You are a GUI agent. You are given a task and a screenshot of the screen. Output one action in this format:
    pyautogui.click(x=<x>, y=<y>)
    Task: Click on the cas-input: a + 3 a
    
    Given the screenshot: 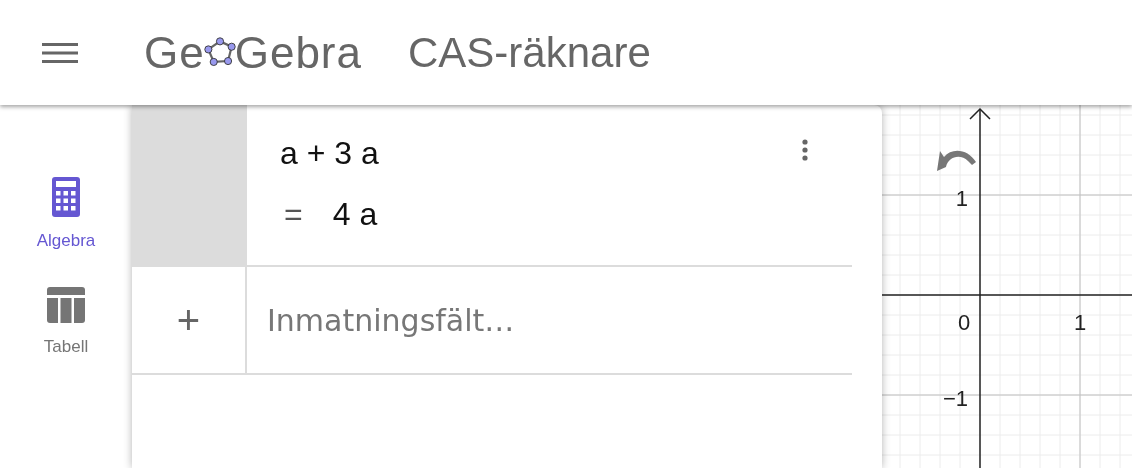 What is the action you would take?
    pyautogui.click(x=329, y=153)
    